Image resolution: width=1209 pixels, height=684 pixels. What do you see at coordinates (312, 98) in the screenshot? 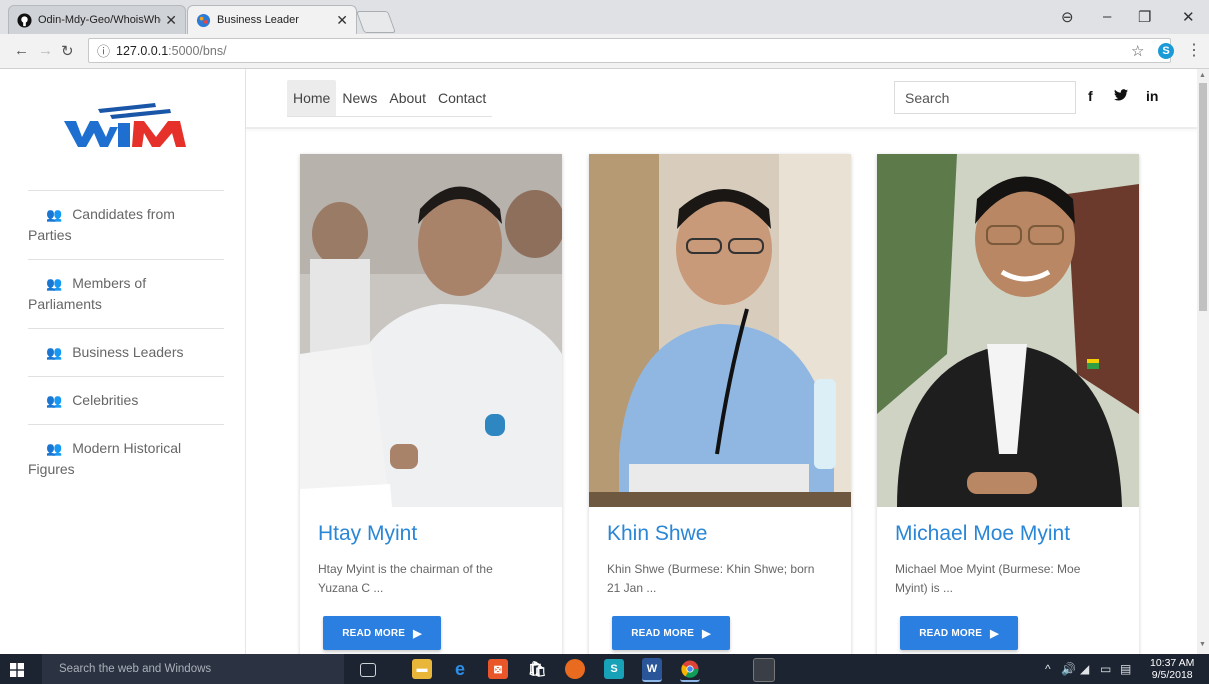
I see `nav-home: Home` at bounding box center [312, 98].